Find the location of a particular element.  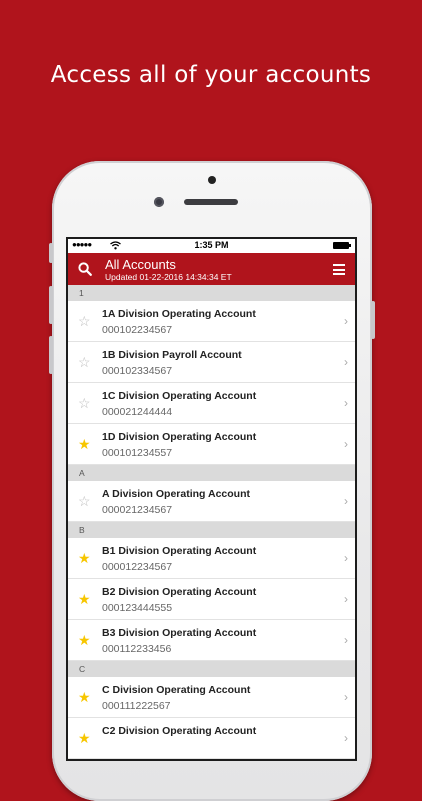

account-name: B1 Division Operating Account is located at coordinates (179, 551).